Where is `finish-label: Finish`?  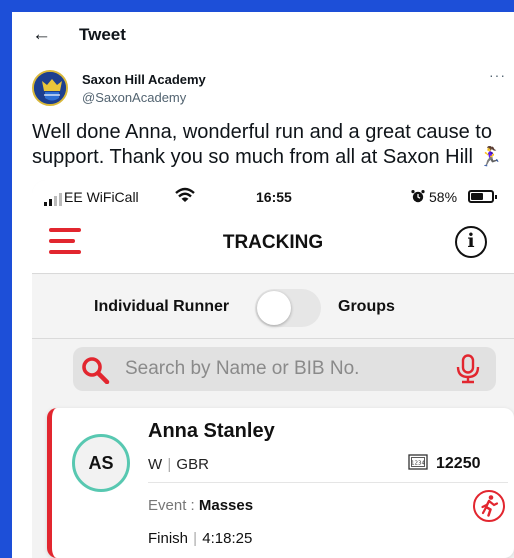
finish-label: Finish is located at coordinates (168, 538).